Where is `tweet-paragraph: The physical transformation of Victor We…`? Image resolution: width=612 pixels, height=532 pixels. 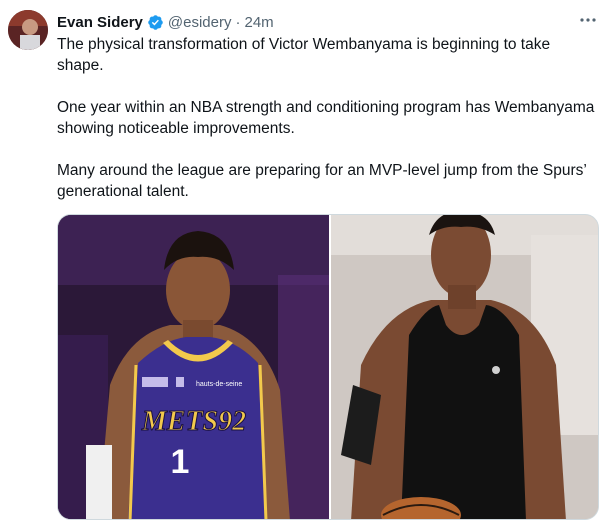 tweet-paragraph: The physical transformation of Victor We… is located at coordinates (304, 55).